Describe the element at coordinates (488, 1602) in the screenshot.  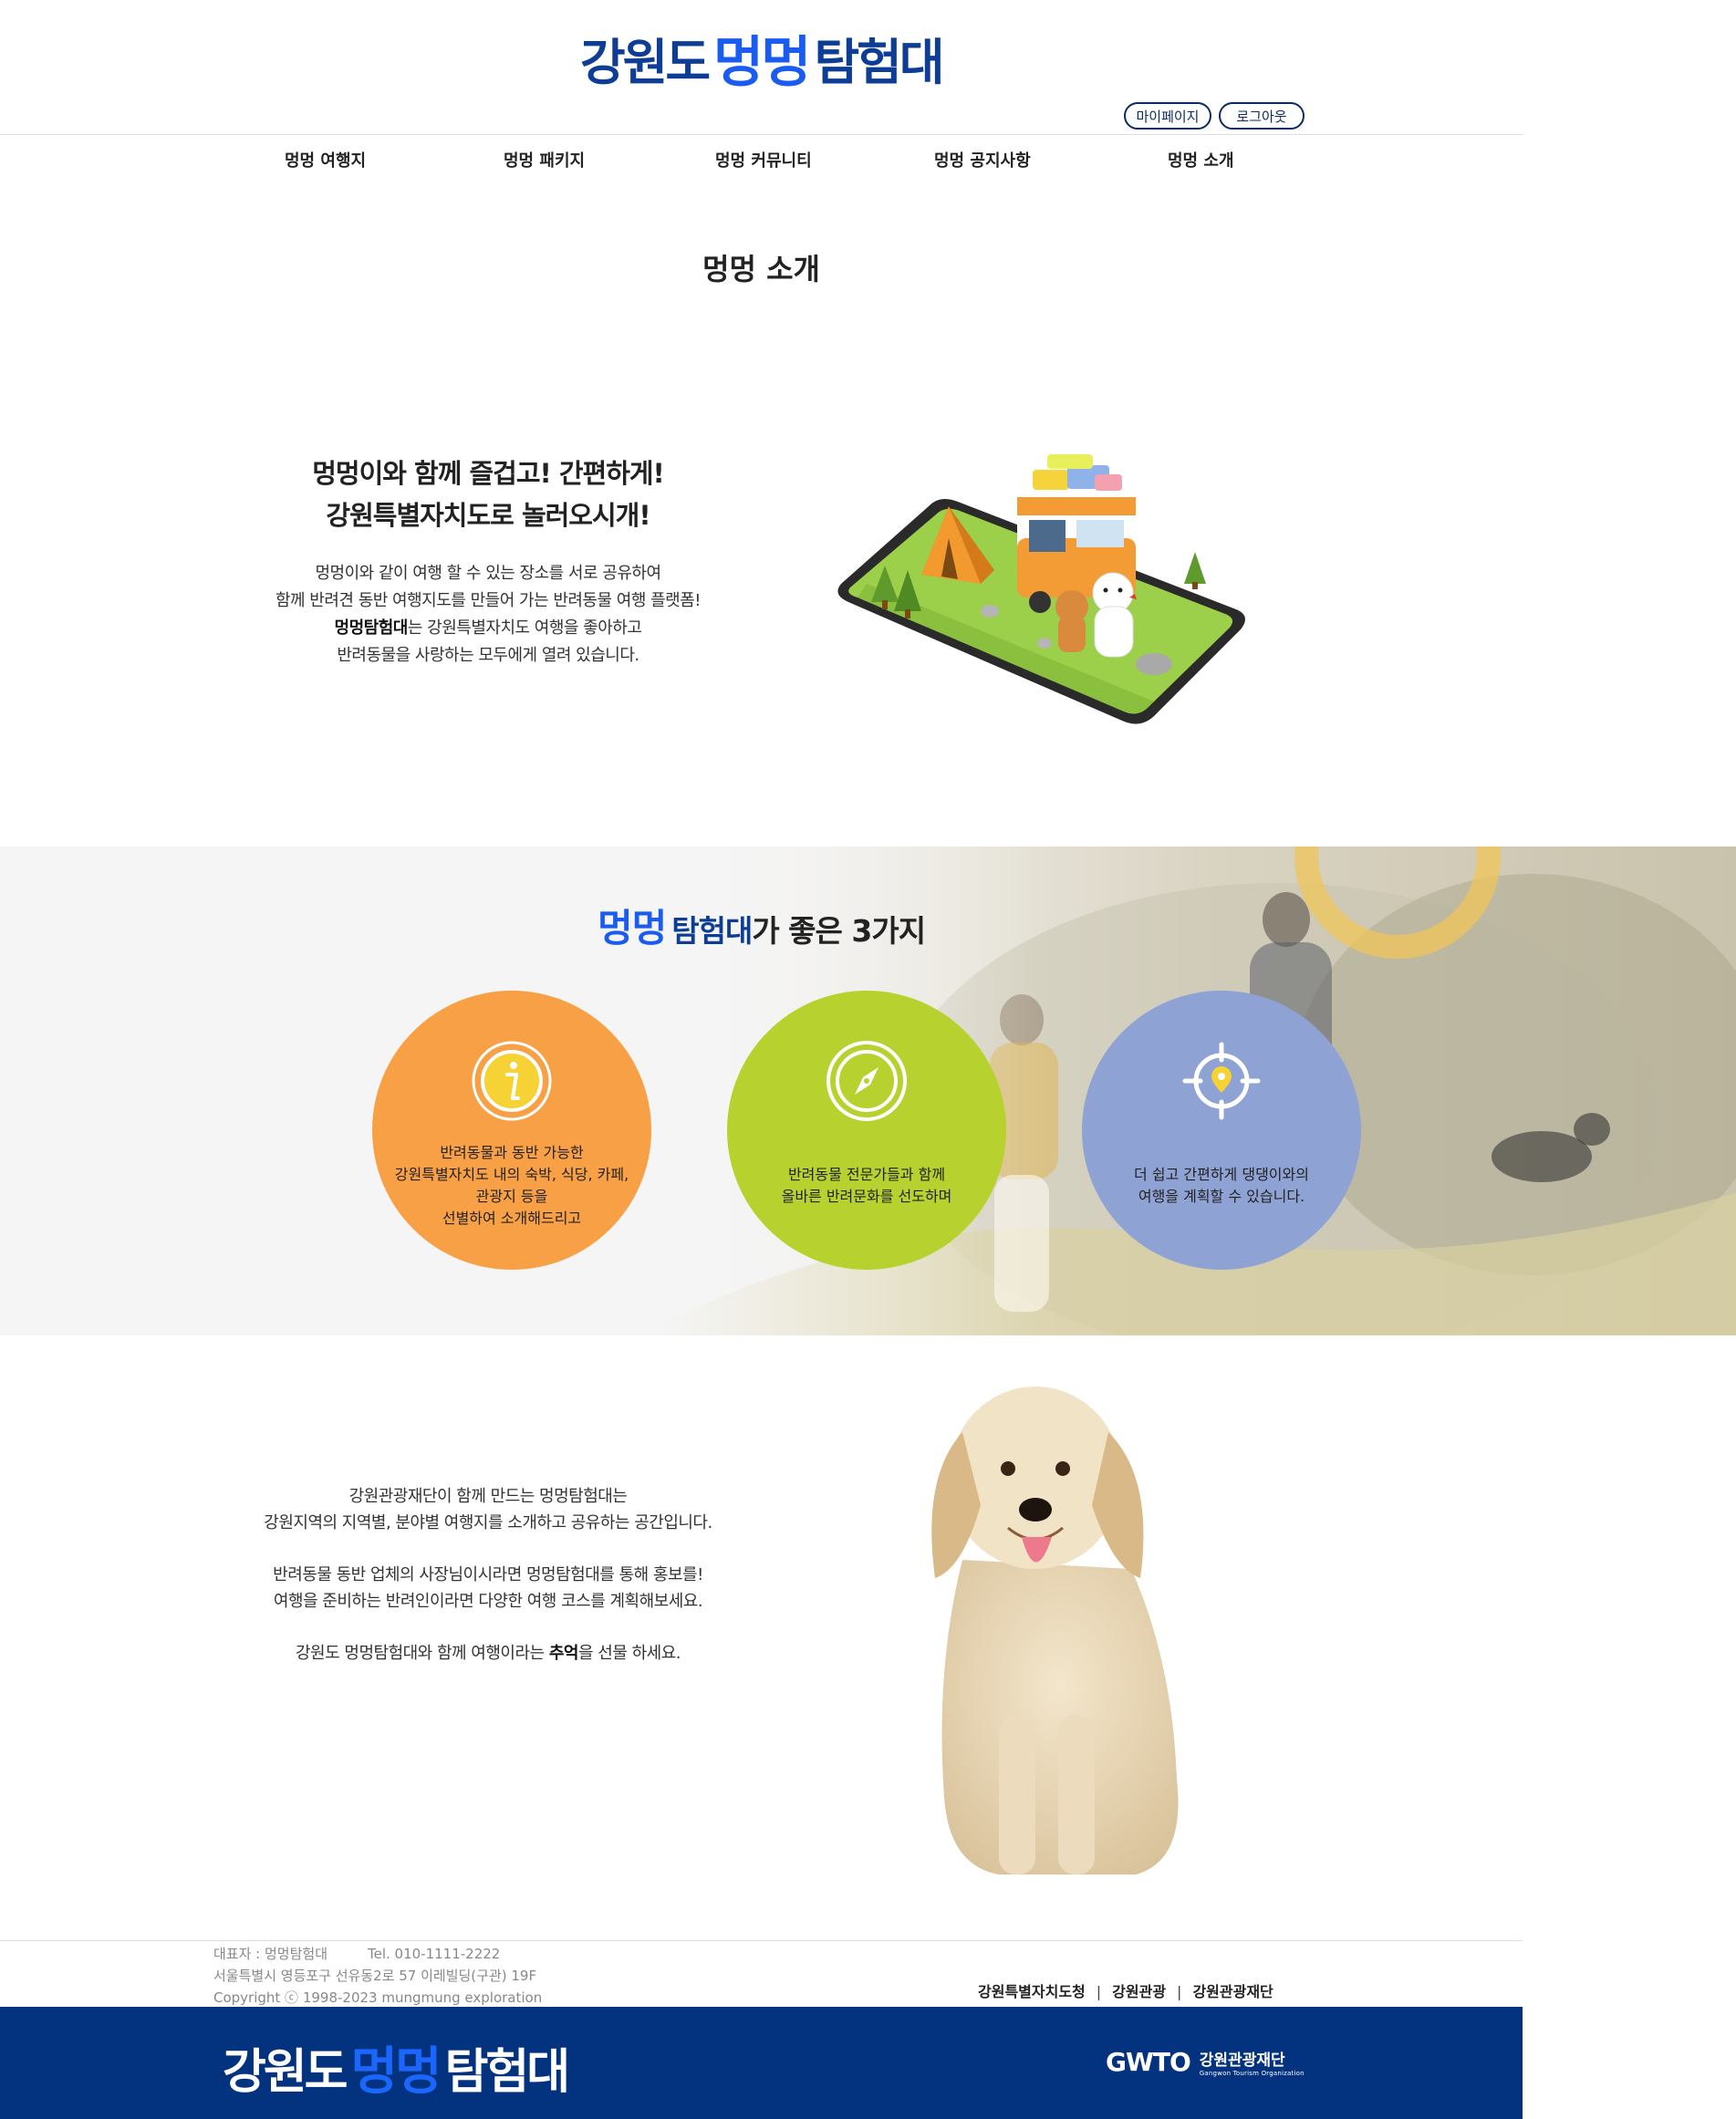
I see `about-p2-line2: 여행을 준비하는 반려인이라면 다양한 여행 코스를 계획해보세요.` at that location.